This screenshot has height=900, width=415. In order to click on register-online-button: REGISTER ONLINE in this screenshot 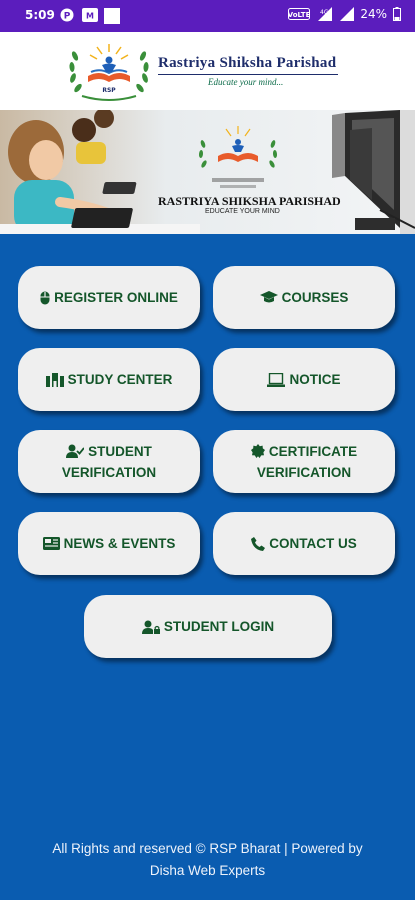, I will do `click(109, 297)`.